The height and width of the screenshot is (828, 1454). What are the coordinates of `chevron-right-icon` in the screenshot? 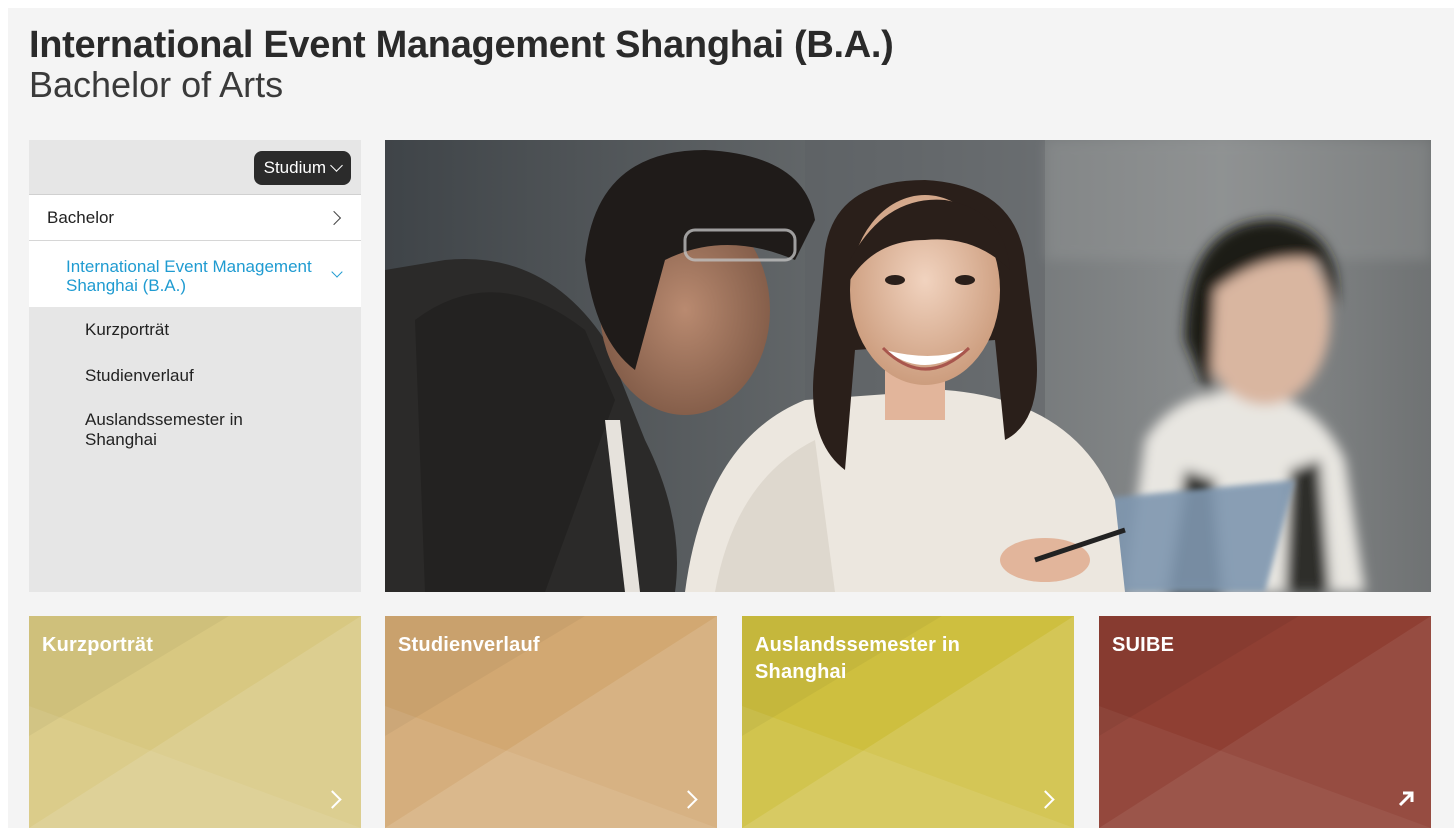 It's located at (334, 218).